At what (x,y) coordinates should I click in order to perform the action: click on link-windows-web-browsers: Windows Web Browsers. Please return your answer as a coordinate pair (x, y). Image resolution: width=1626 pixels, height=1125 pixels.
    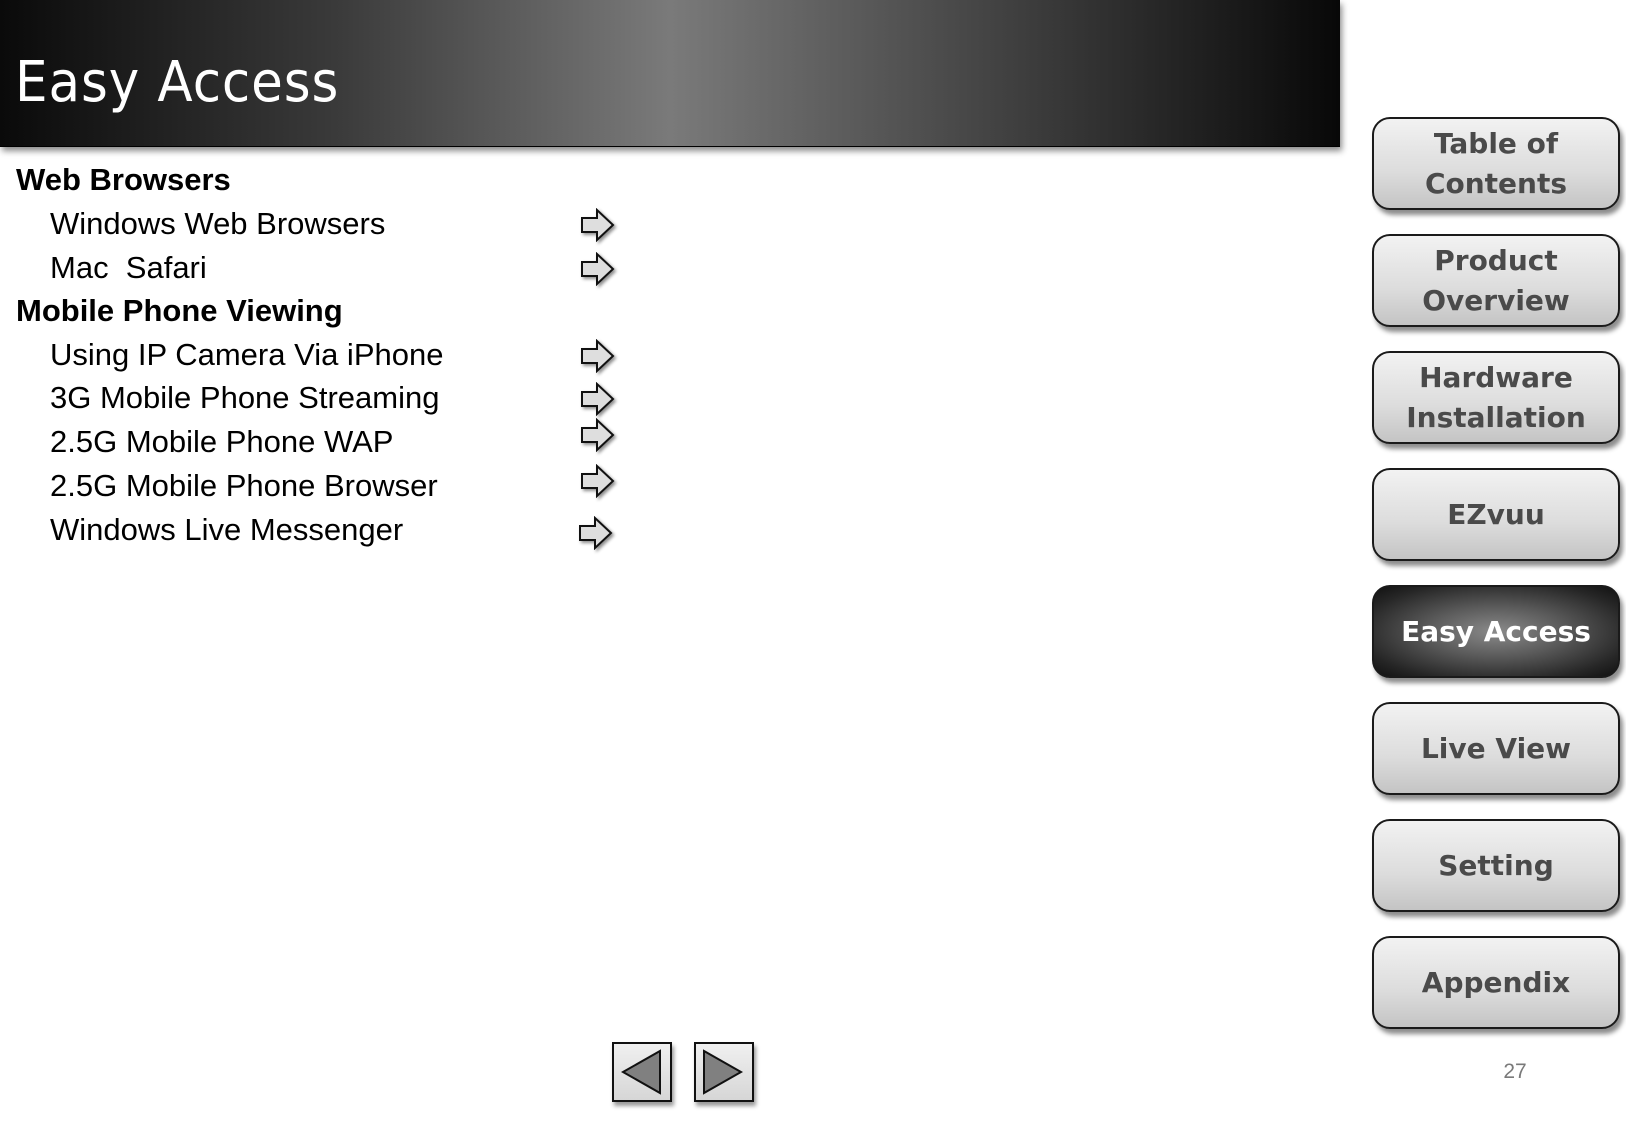
    Looking at the image, I should click on (217, 224).